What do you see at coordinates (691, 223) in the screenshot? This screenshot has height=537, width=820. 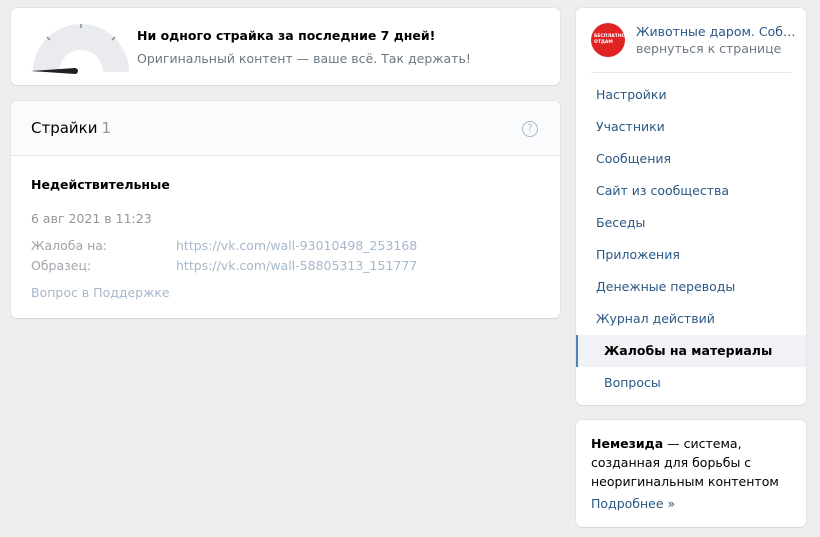 I see `menu-item-chats: Беседы` at bounding box center [691, 223].